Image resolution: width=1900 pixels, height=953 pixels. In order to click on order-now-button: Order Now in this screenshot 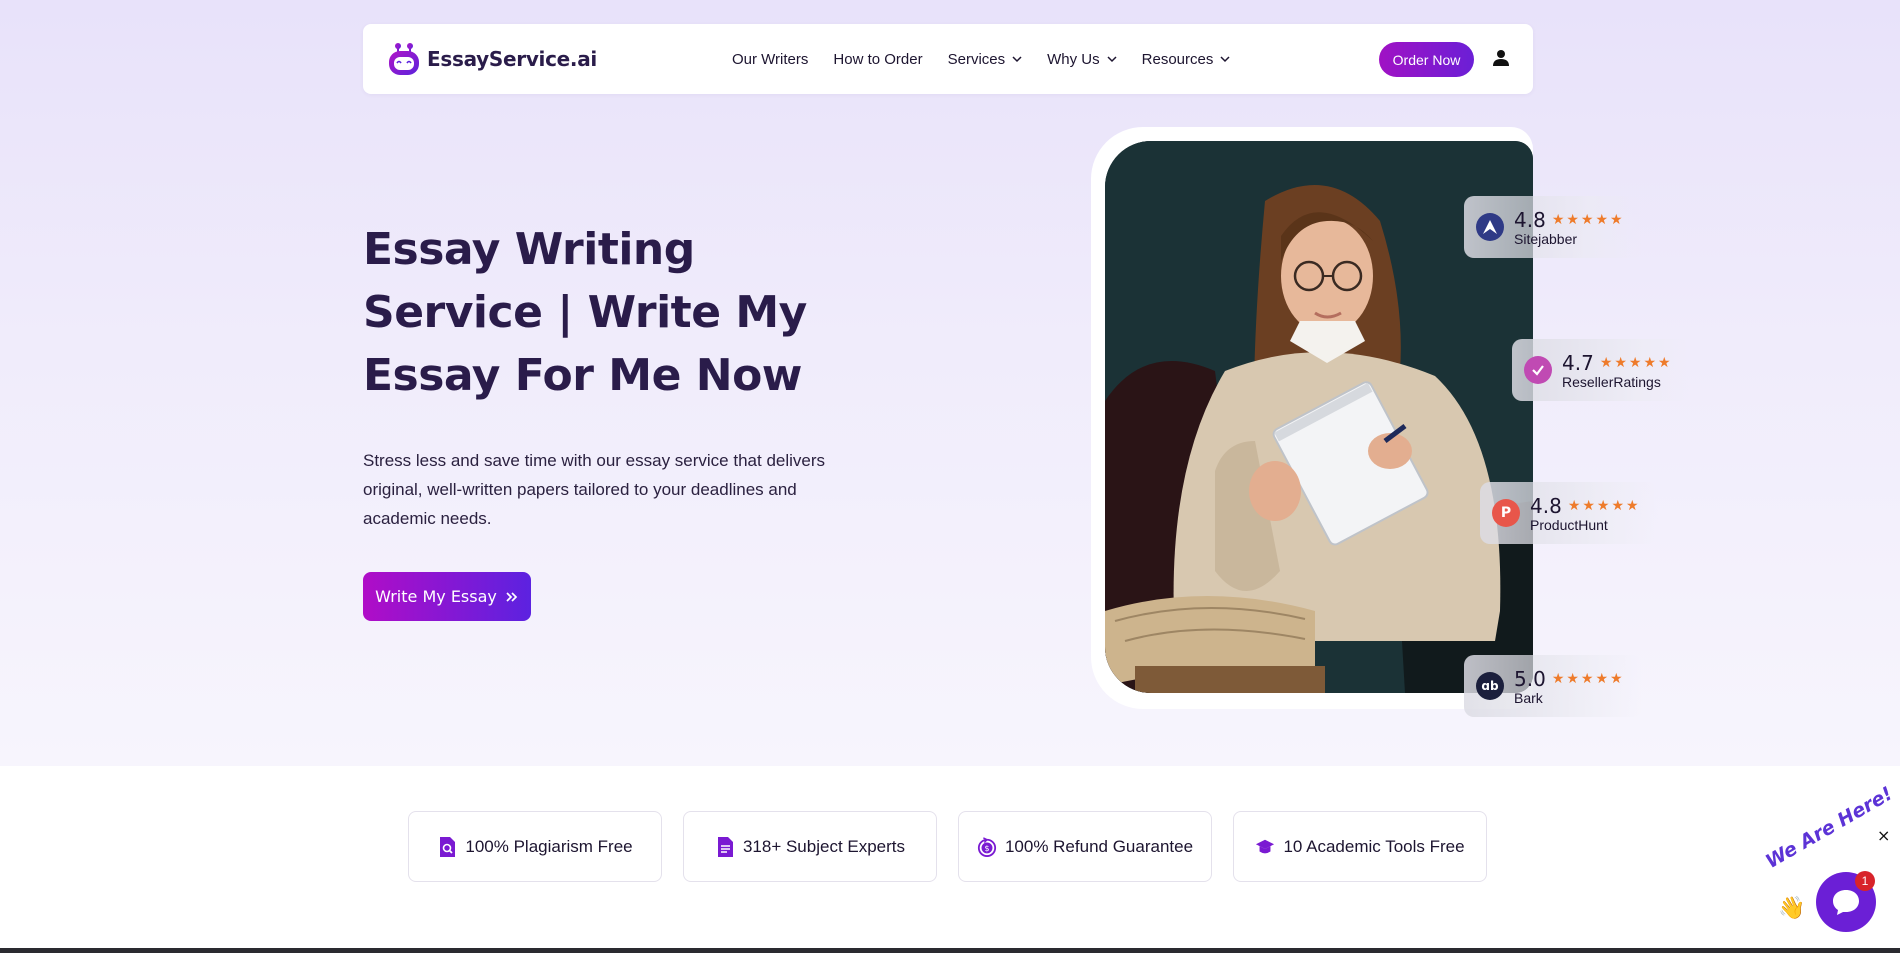, I will do `click(1426, 59)`.